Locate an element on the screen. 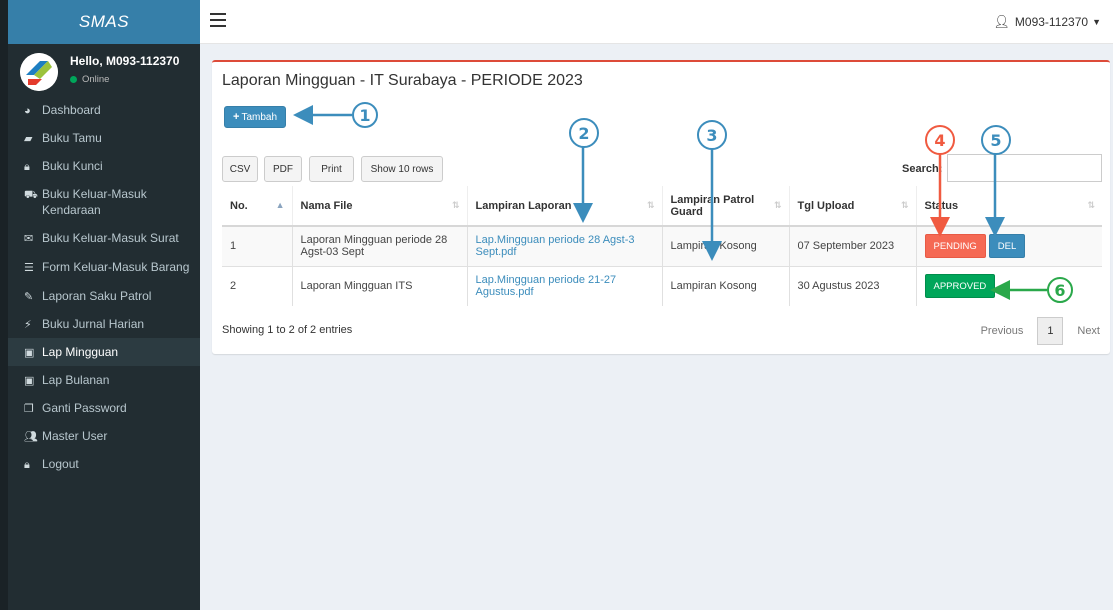 This screenshot has width=1113, height=610. magic-icon: ⚡ is located at coordinates (28, 325).